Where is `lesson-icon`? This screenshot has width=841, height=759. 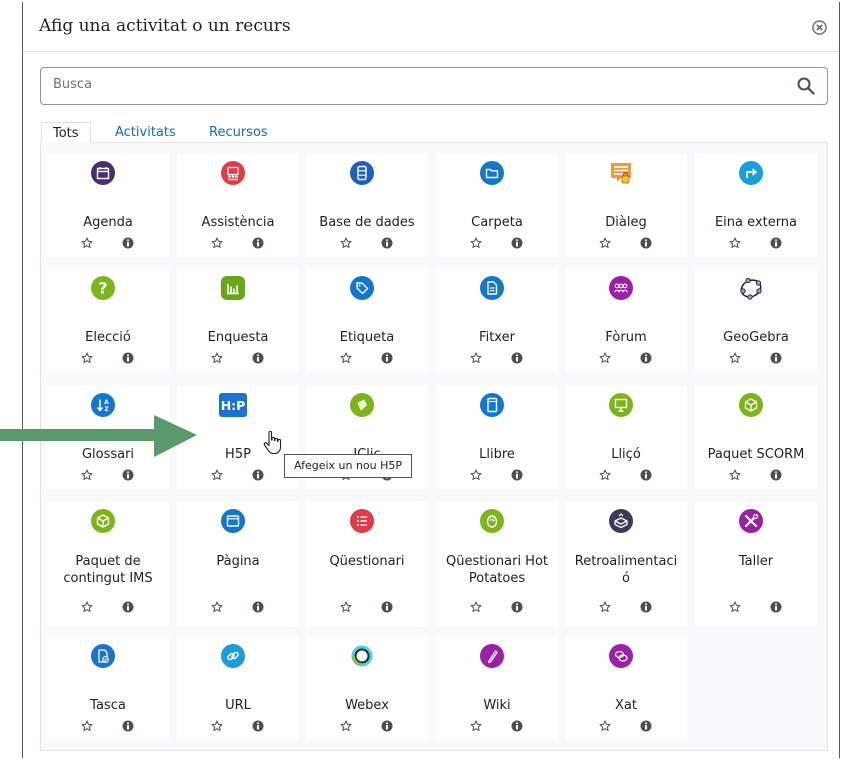 lesson-icon is located at coordinates (621, 405).